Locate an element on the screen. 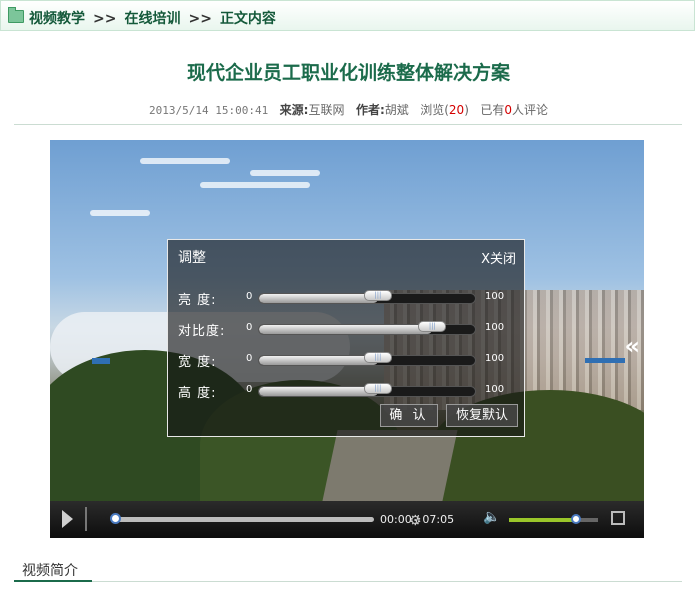 The width and height of the screenshot is (697, 591). comments-prefix: 已有 is located at coordinates (492, 110).